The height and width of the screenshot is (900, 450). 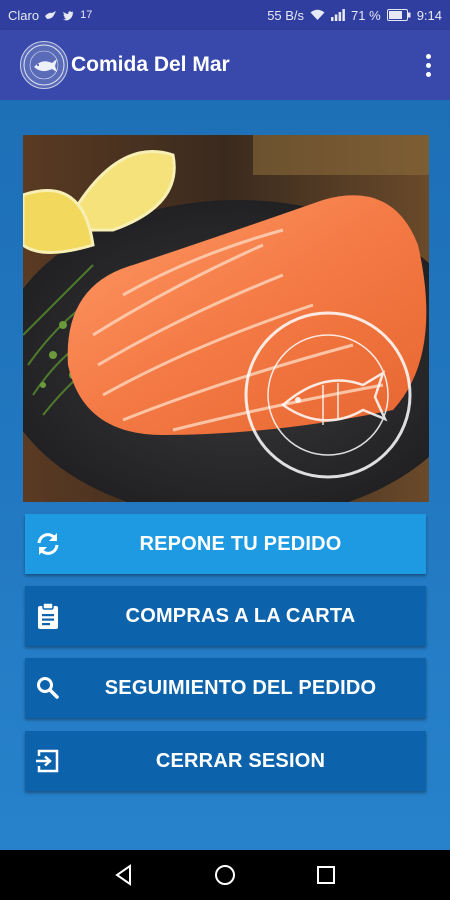 What do you see at coordinates (398, 15) in the screenshot?
I see `battery-icon` at bounding box center [398, 15].